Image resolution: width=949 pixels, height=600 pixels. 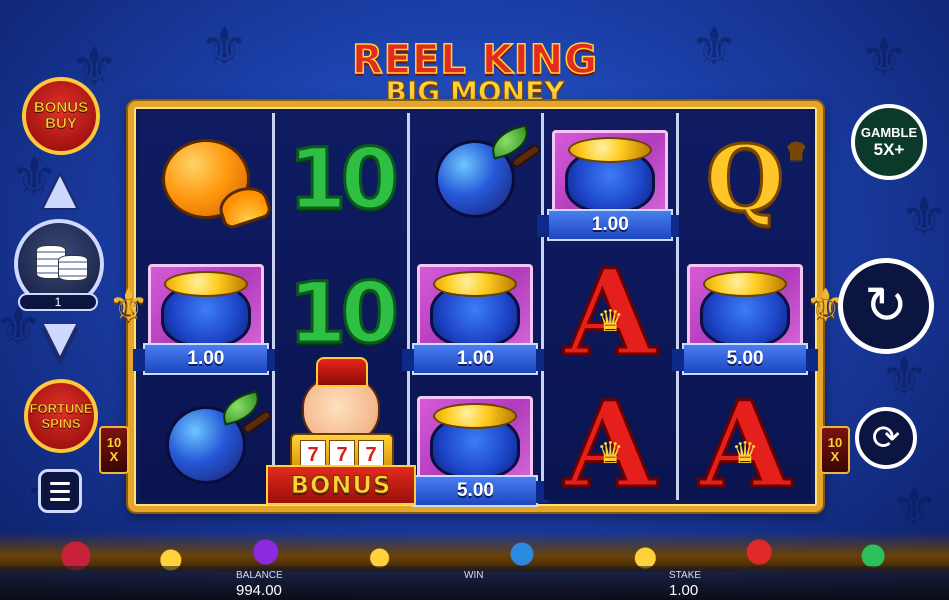 I want to click on gamble-label: GAMBLE, so click(x=889, y=132).